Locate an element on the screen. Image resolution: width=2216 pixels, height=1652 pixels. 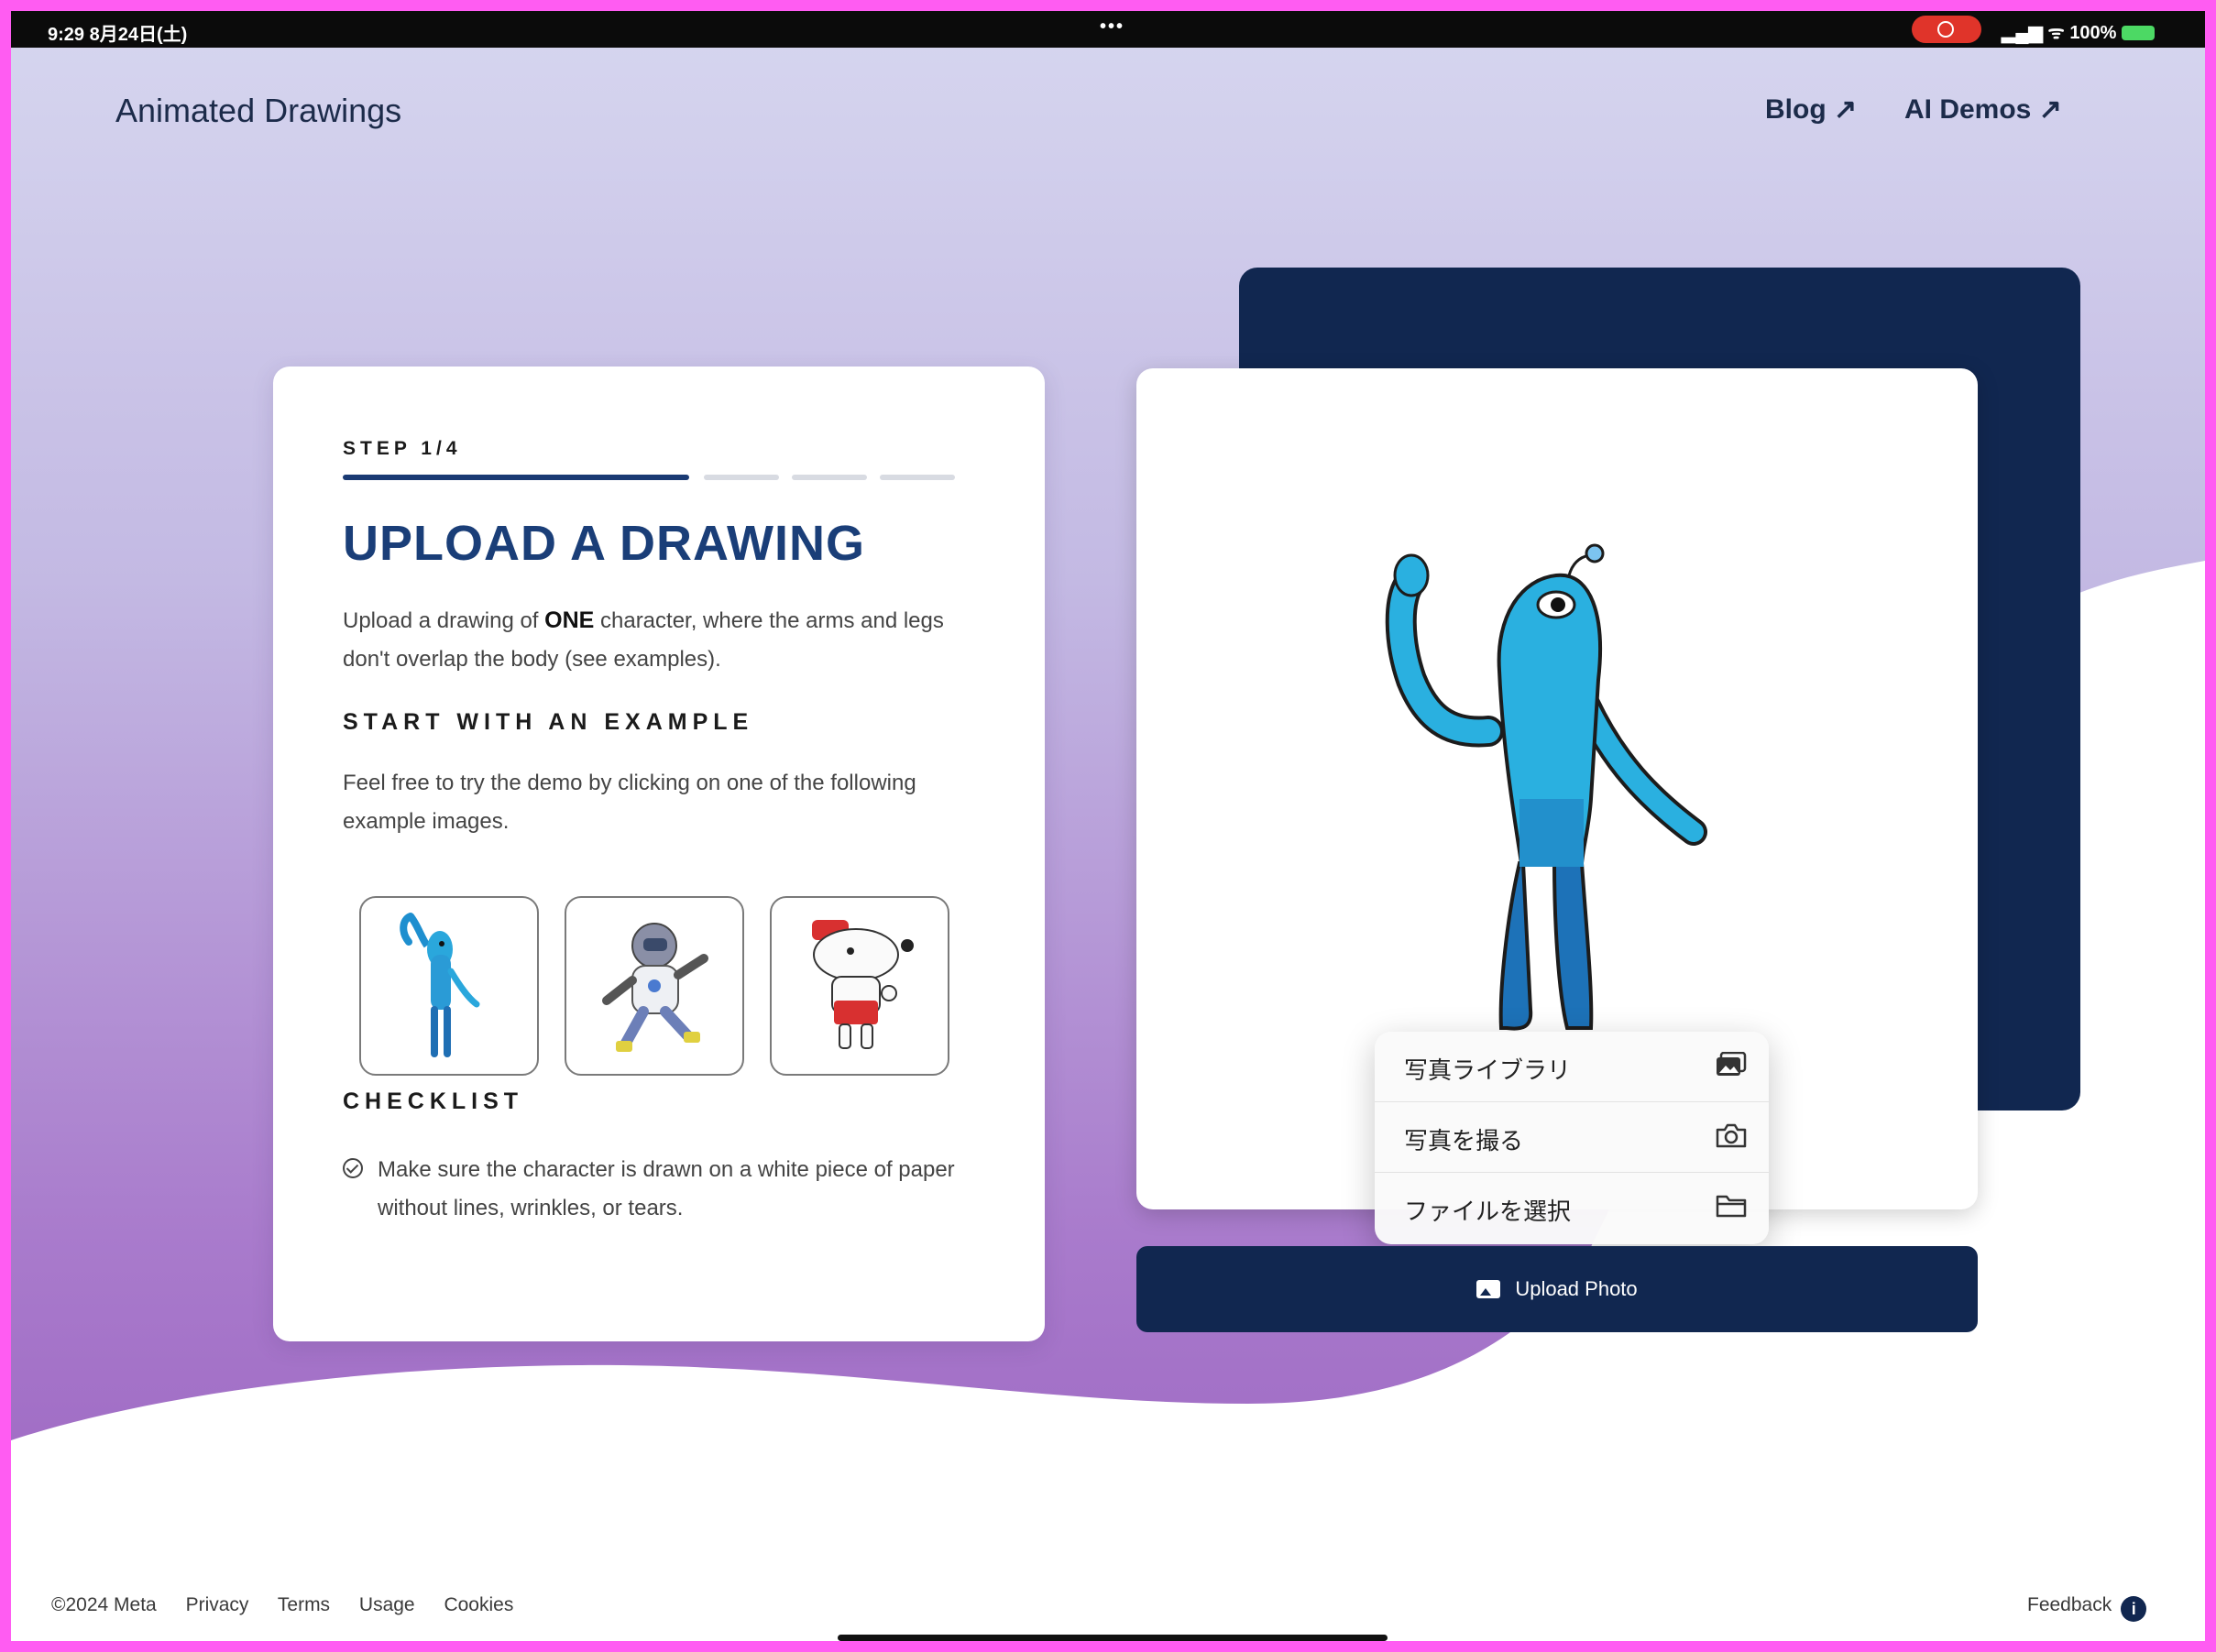
footer-links: ©2024 Meta Privacy Terms Usage Cookies is located at coordinates (294, 1605).